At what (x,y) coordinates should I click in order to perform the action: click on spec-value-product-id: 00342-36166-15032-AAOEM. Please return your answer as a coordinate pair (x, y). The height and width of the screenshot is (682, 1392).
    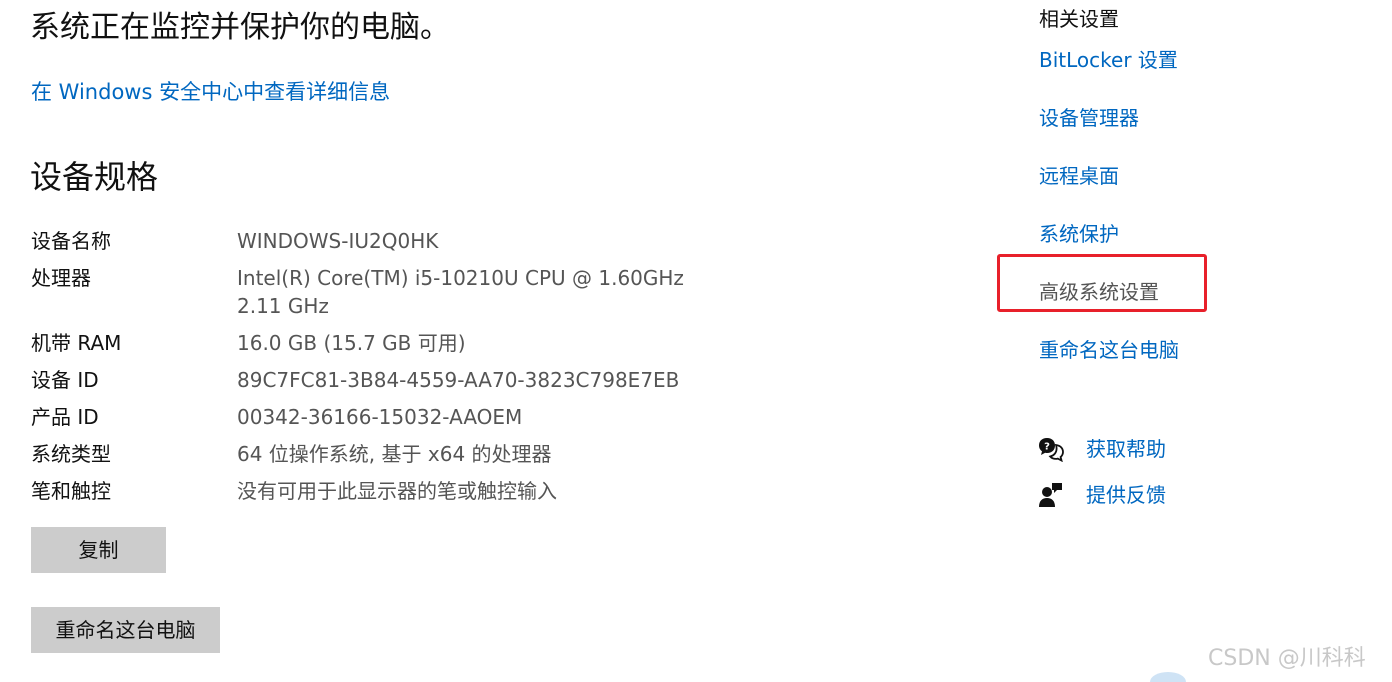
    Looking at the image, I should click on (380, 417).